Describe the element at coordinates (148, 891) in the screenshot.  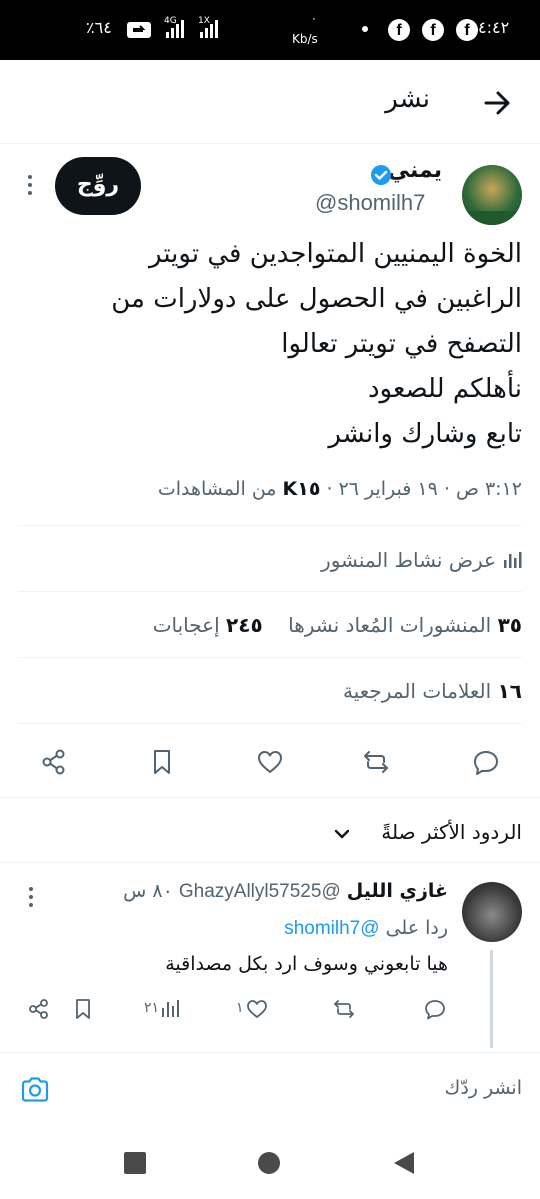
I see `reply-time: ٨٠ س` at that location.